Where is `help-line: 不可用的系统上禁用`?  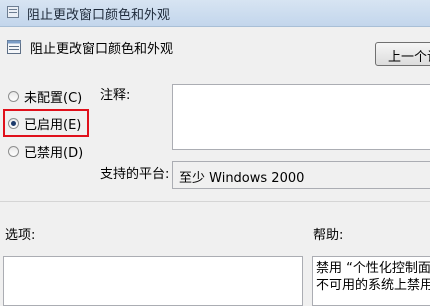
help-line: 不可用的系统上禁用 is located at coordinates (373, 285).